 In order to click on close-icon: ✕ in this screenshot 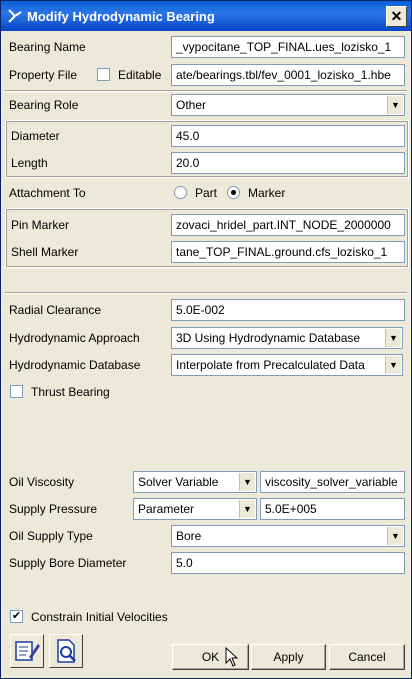, I will do `click(396, 16)`.